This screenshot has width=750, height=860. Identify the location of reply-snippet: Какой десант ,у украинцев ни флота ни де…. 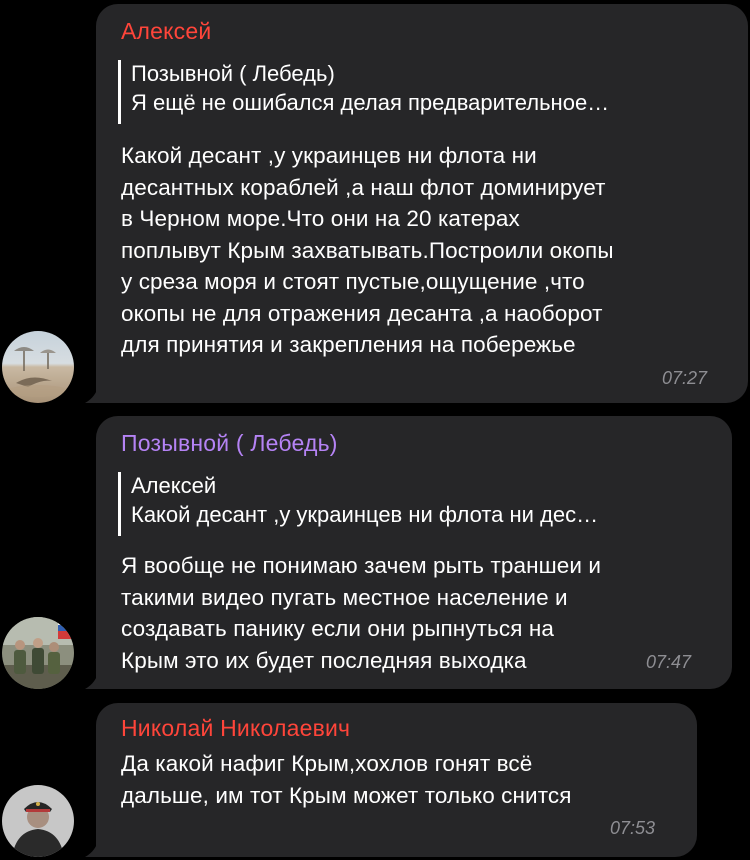
(365, 514).